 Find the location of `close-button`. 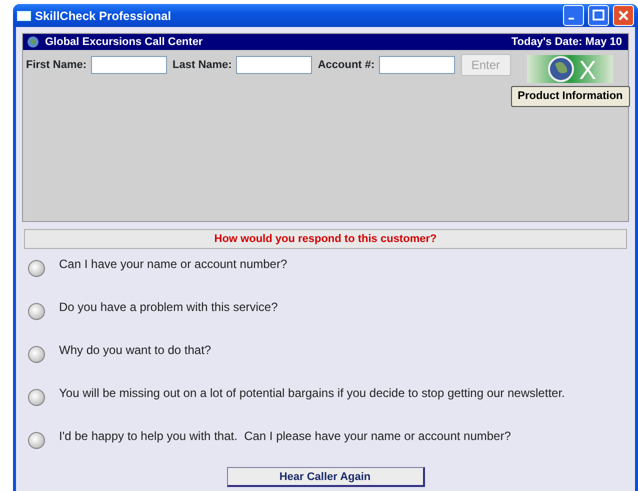

close-button is located at coordinates (623, 15).